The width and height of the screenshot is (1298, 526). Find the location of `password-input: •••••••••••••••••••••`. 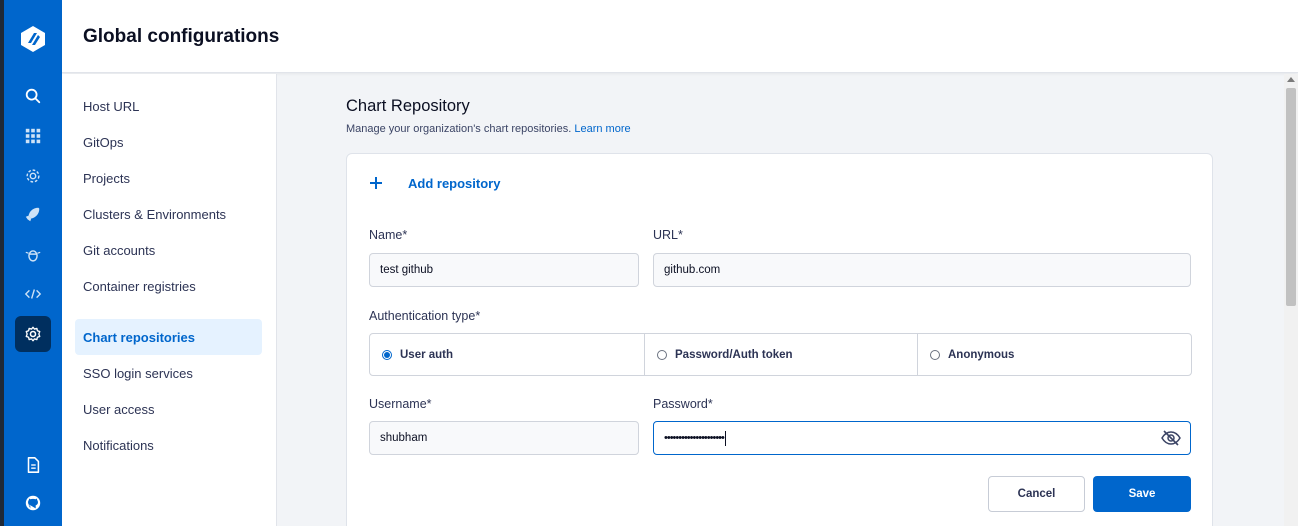

password-input: ••••••••••••••••••••• is located at coordinates (922, 438).